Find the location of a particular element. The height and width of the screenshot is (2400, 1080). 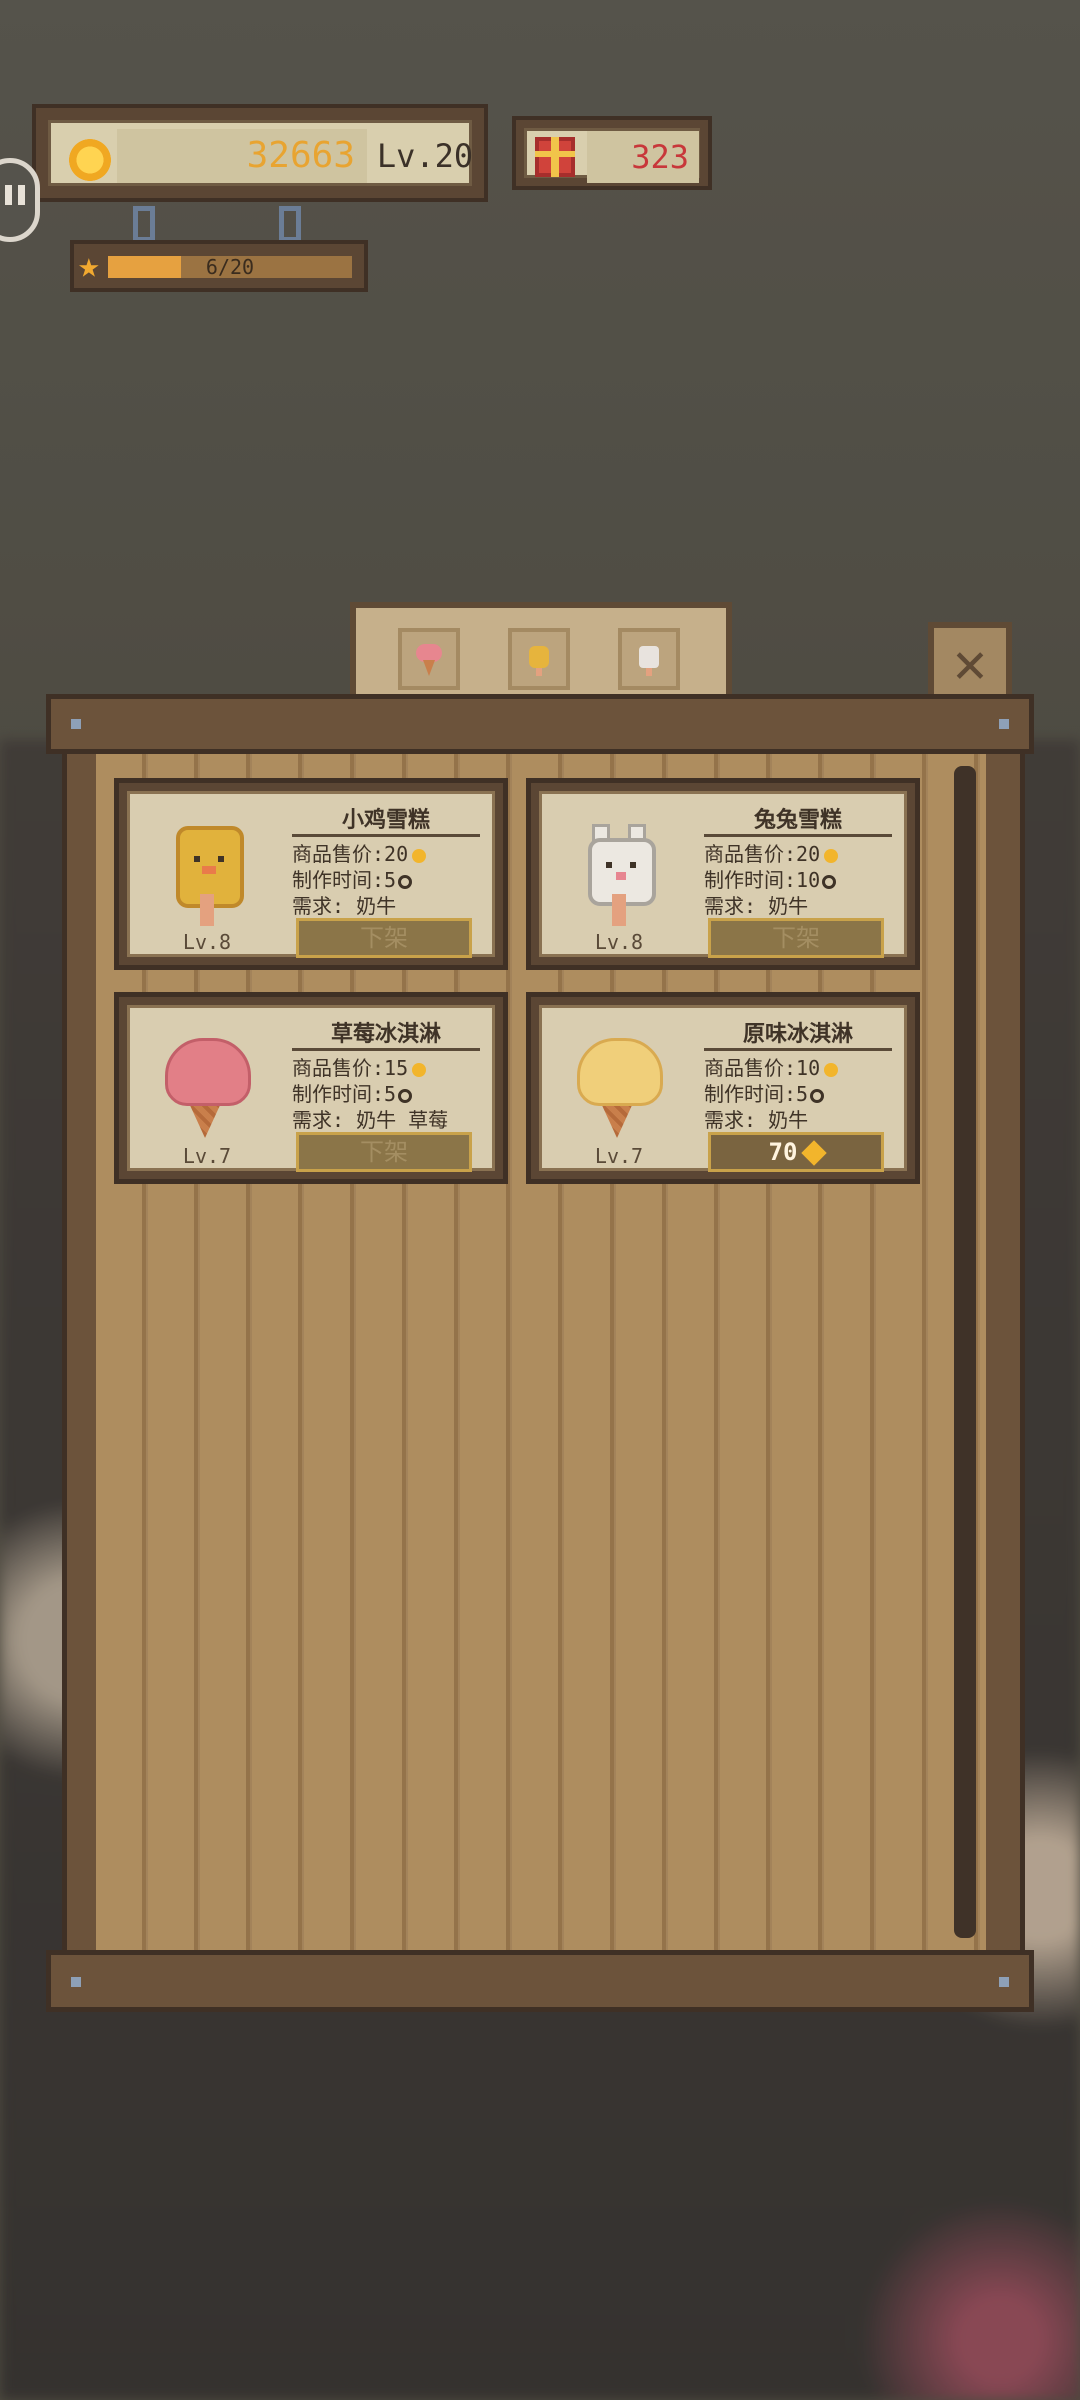

bunny-popsicle-icon is located at coordinates (649, 660).